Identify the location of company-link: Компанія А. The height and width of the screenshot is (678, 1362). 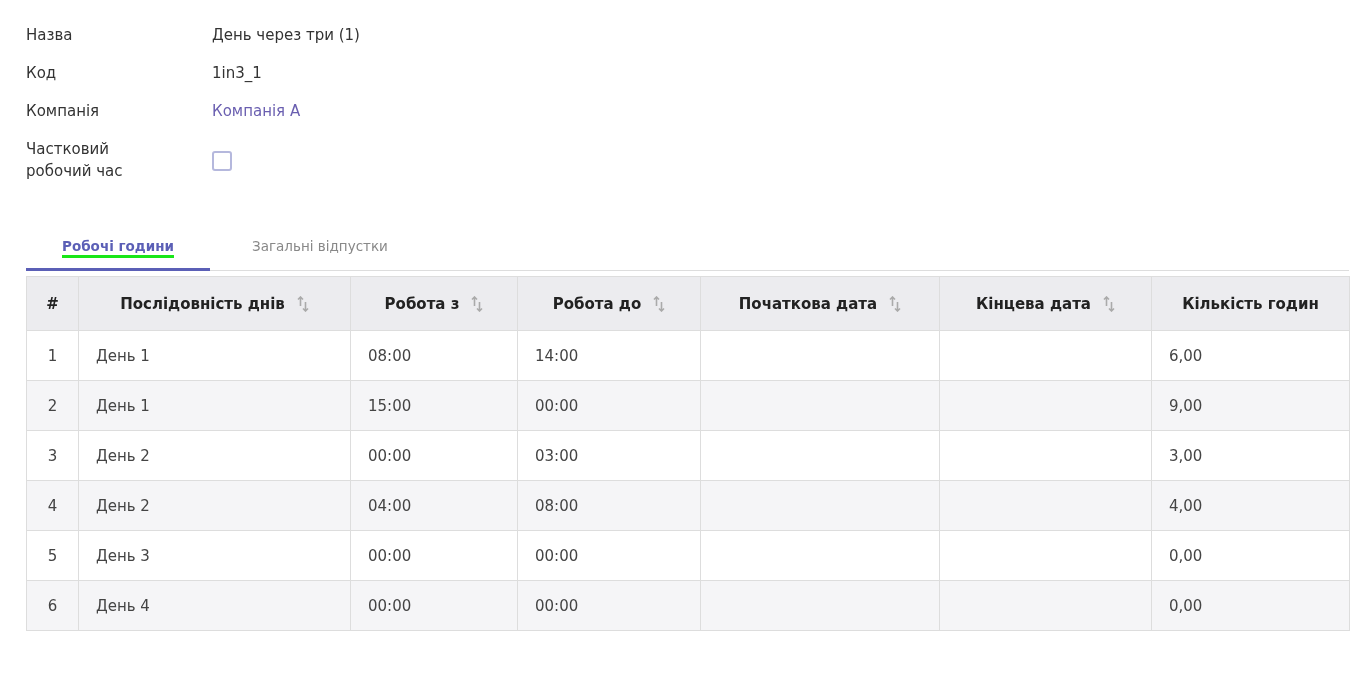
(780, 111).